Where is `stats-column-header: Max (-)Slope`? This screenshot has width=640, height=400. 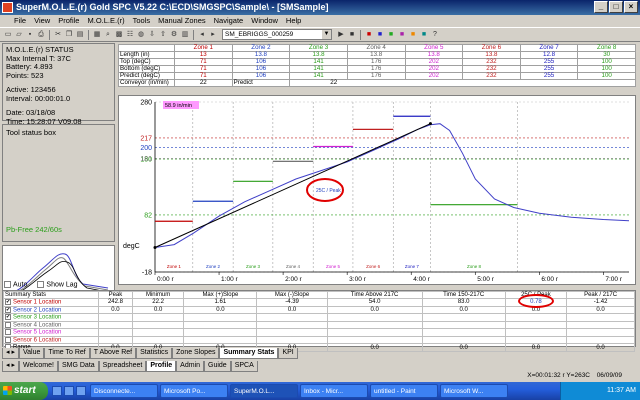
stats-column-header: Max (-)Slope is located at coordinates (292, 295).